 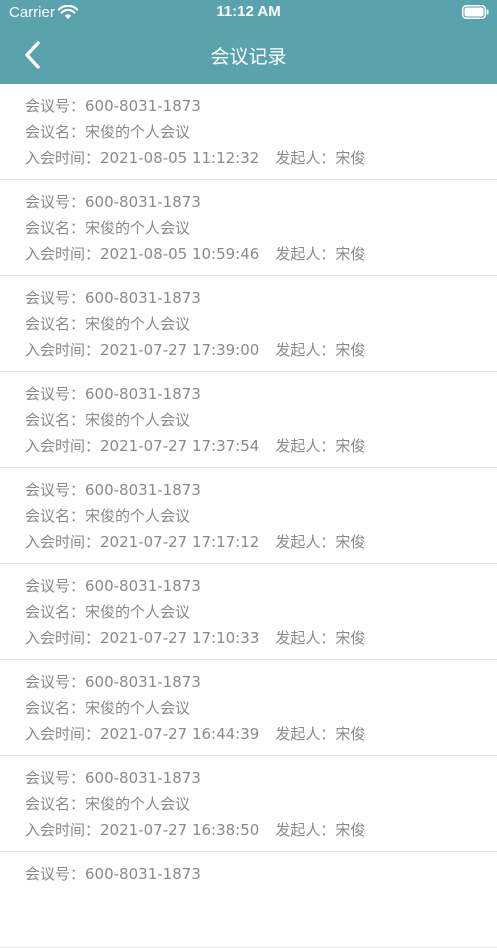 I want to click on join-time-value: 2021-07-27 17:39:00, so click(x=180, y=350).